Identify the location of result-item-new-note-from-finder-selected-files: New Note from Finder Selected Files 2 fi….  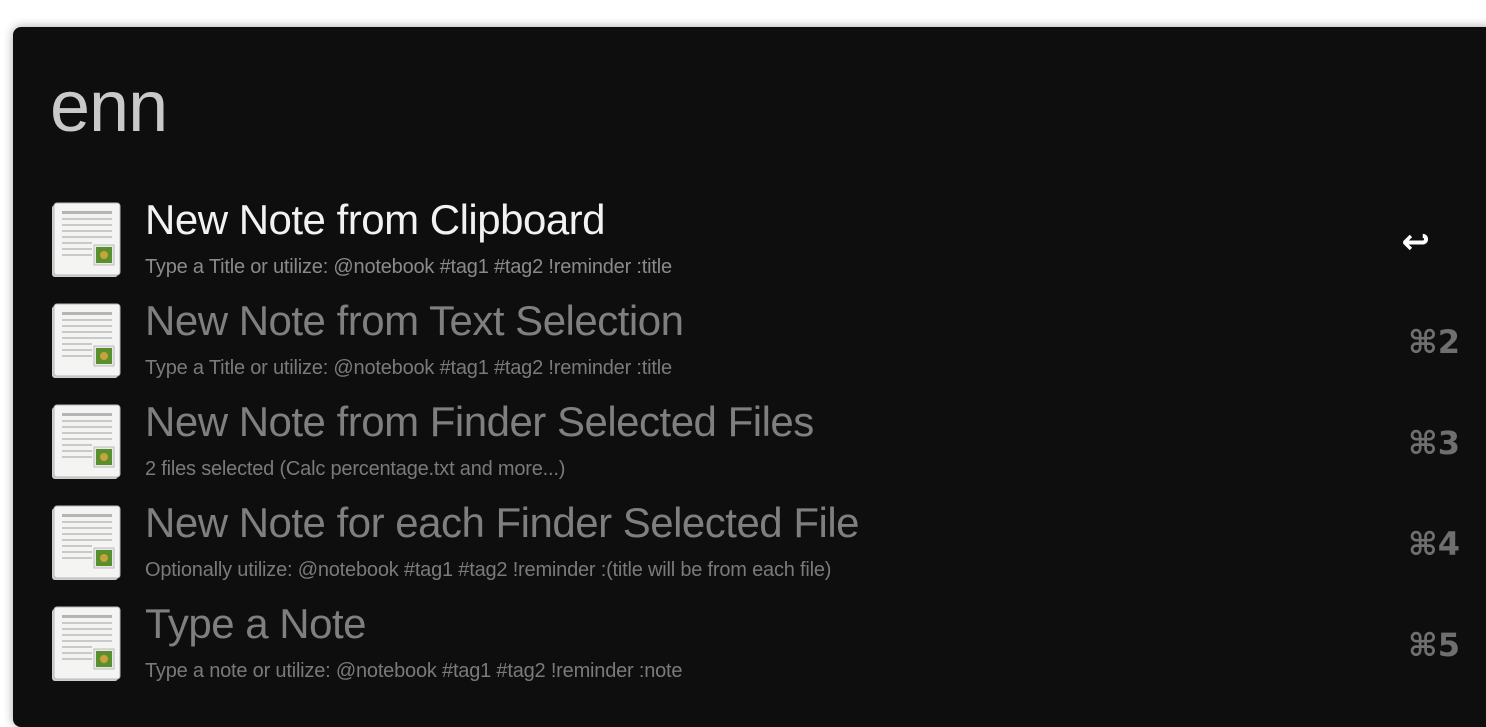
(749, 449).